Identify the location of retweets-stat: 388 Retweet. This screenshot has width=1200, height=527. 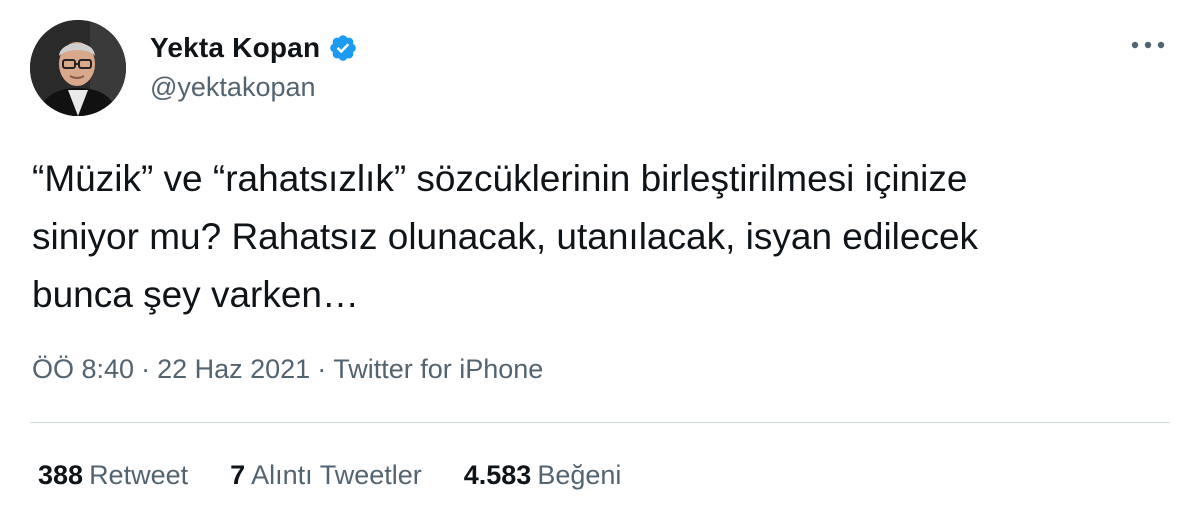
(113, 475).